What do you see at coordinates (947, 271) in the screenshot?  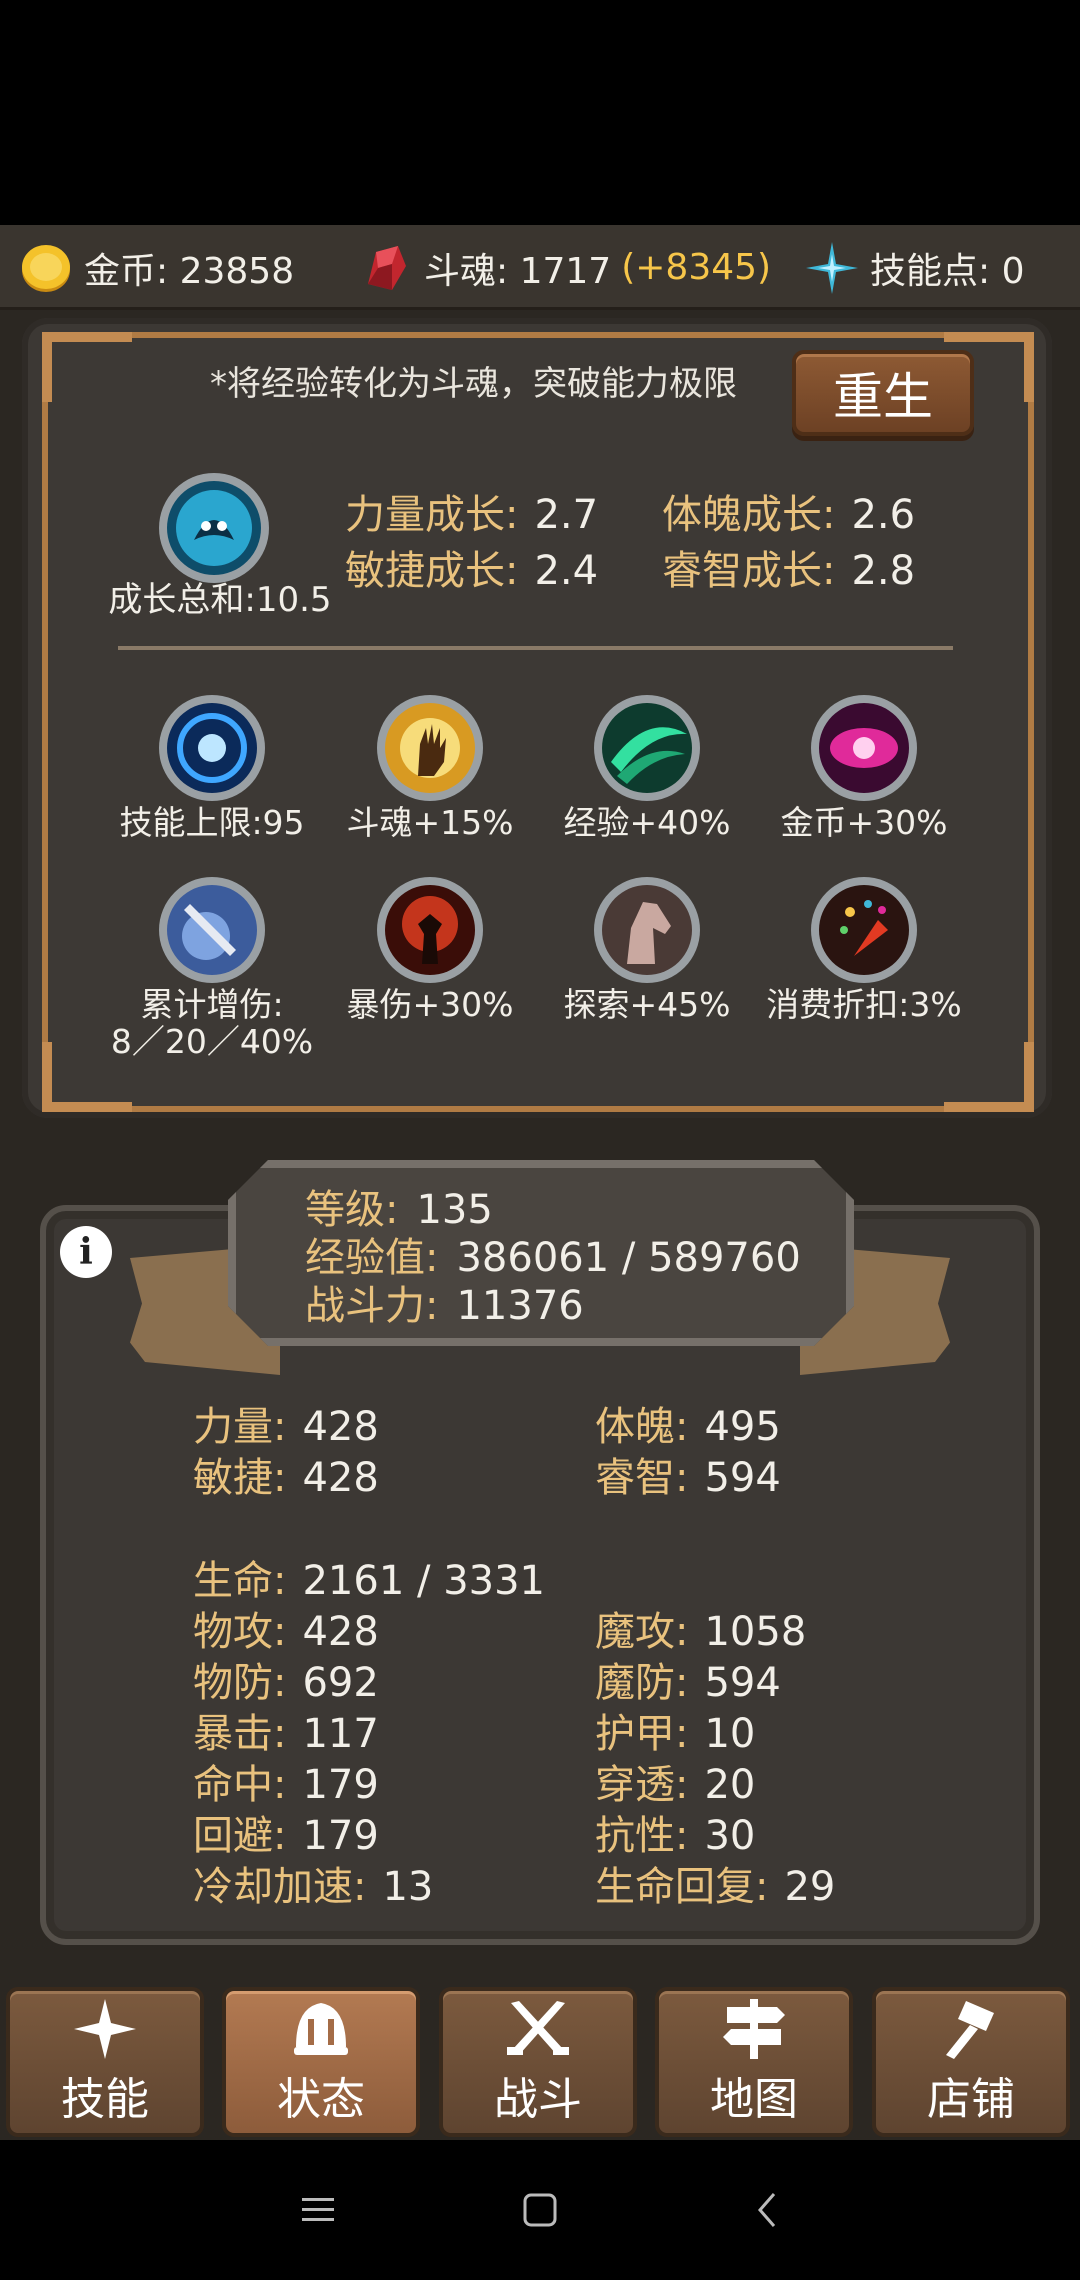 I see `skill-points-text: 技能点: 0` at bounding box center [947, 271].